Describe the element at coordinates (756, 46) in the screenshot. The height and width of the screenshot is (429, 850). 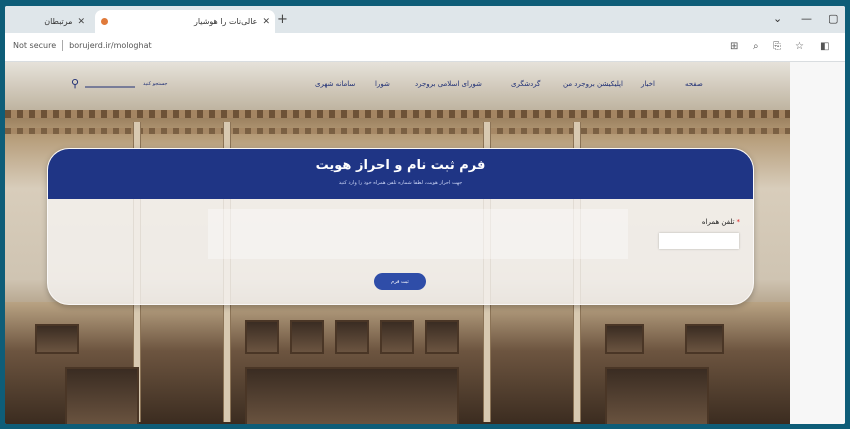
I see `zoom-icon: ⌕` at that location.